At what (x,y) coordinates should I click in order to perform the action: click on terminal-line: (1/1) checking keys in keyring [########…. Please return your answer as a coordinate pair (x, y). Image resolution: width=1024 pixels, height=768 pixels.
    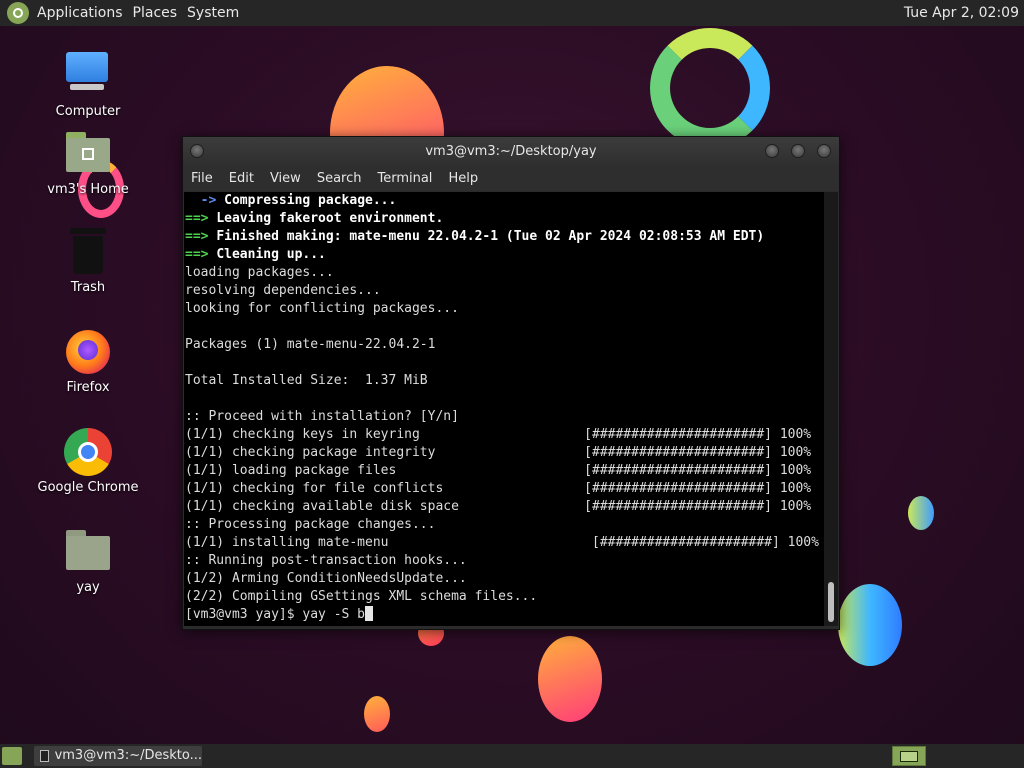
    Looking at the image, I should click on (504, 435).